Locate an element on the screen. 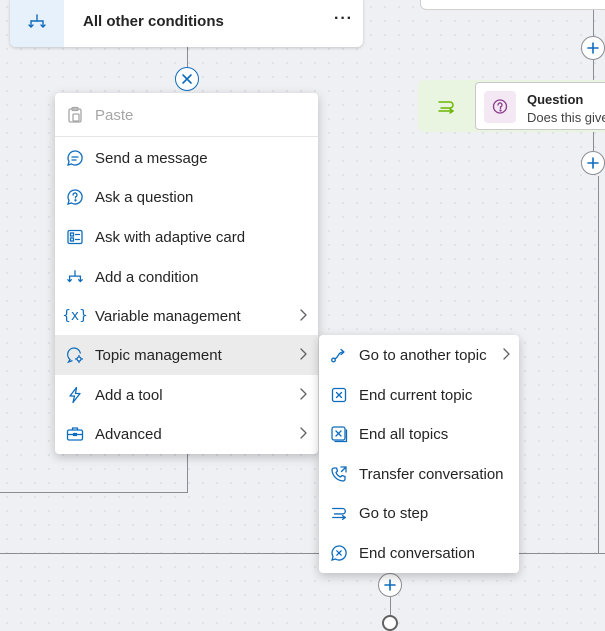 Image resolution: width=605 pixels, height=631 pixels. menu-item-label: Send a message is located at coordinates (151, 158).